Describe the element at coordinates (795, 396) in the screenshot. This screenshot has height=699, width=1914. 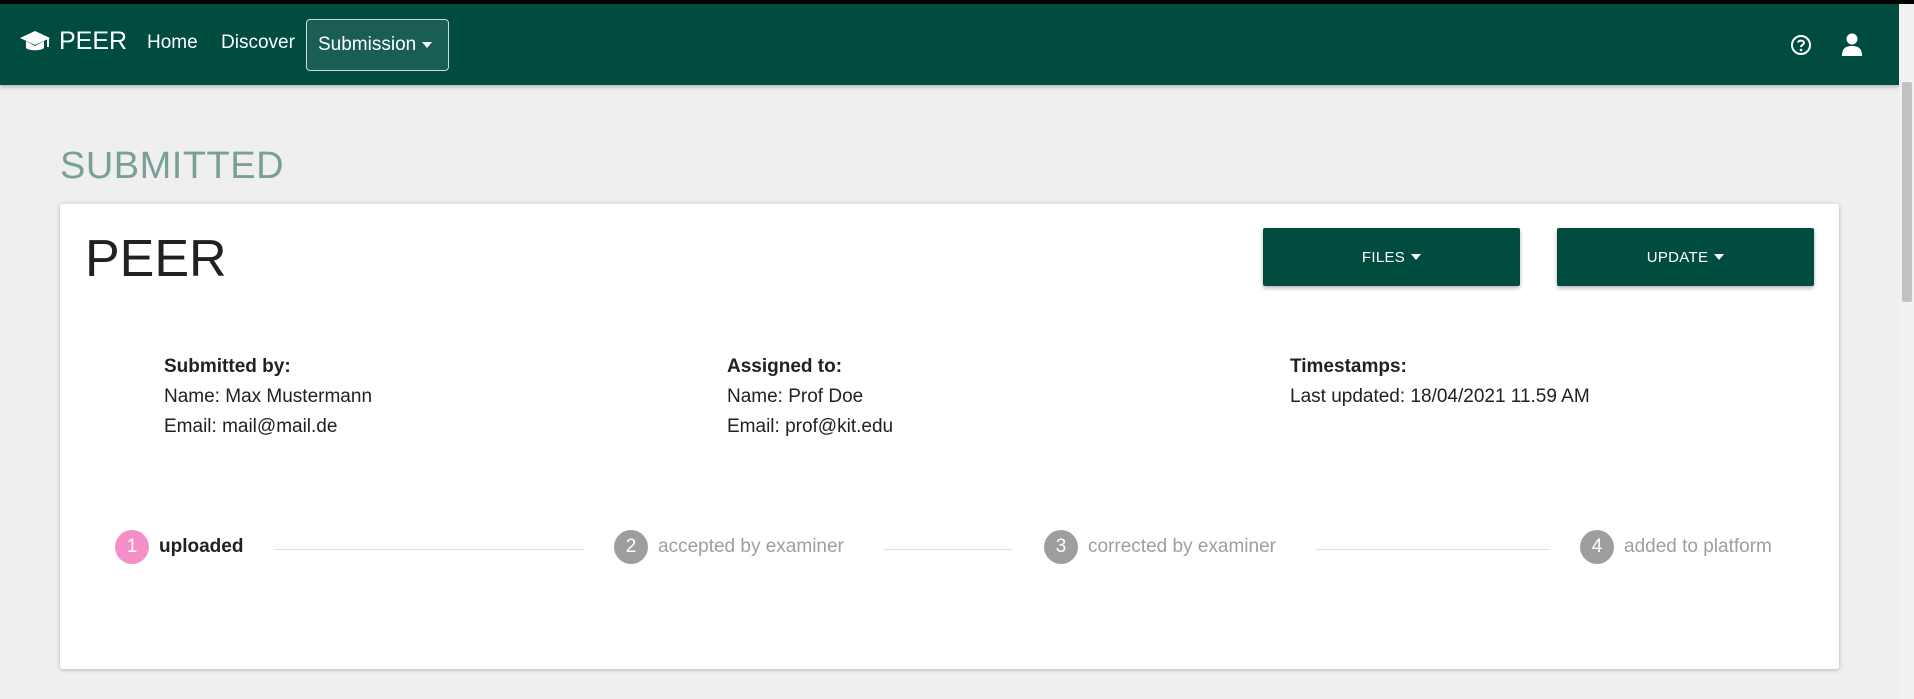
I see `assignee-name: Name: Prof Doe` at that location.